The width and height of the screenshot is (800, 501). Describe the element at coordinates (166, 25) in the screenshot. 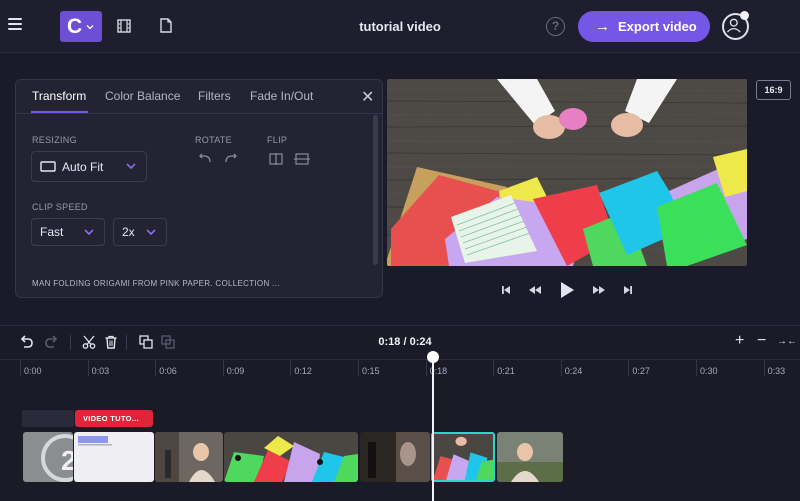

I see `document-icon` at that location.